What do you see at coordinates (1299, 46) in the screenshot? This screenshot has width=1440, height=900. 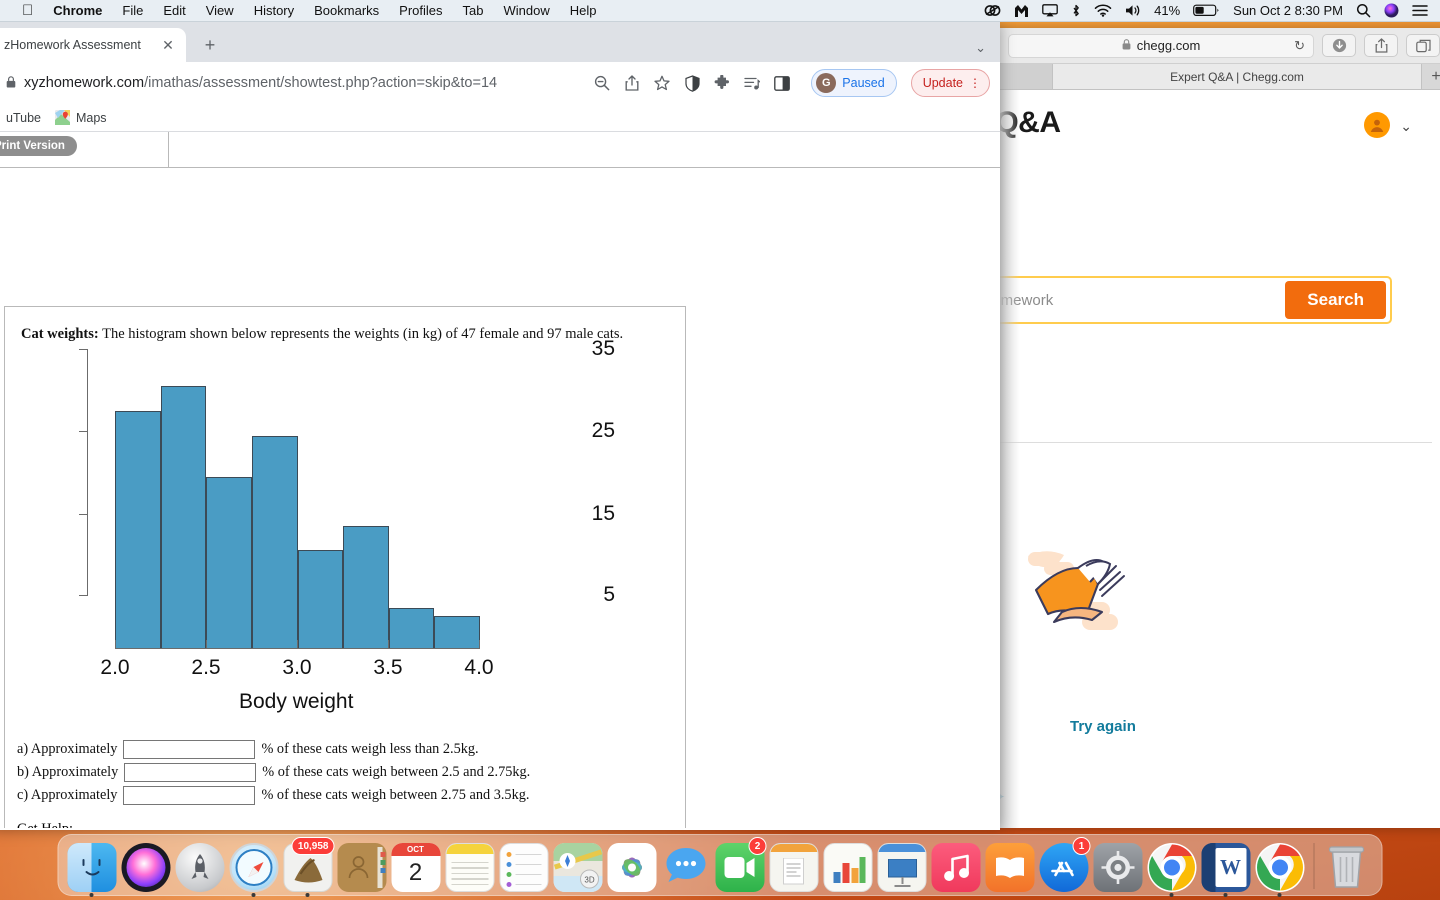 I see `reload-icon: ↻` at bounding box center [1299, 46].